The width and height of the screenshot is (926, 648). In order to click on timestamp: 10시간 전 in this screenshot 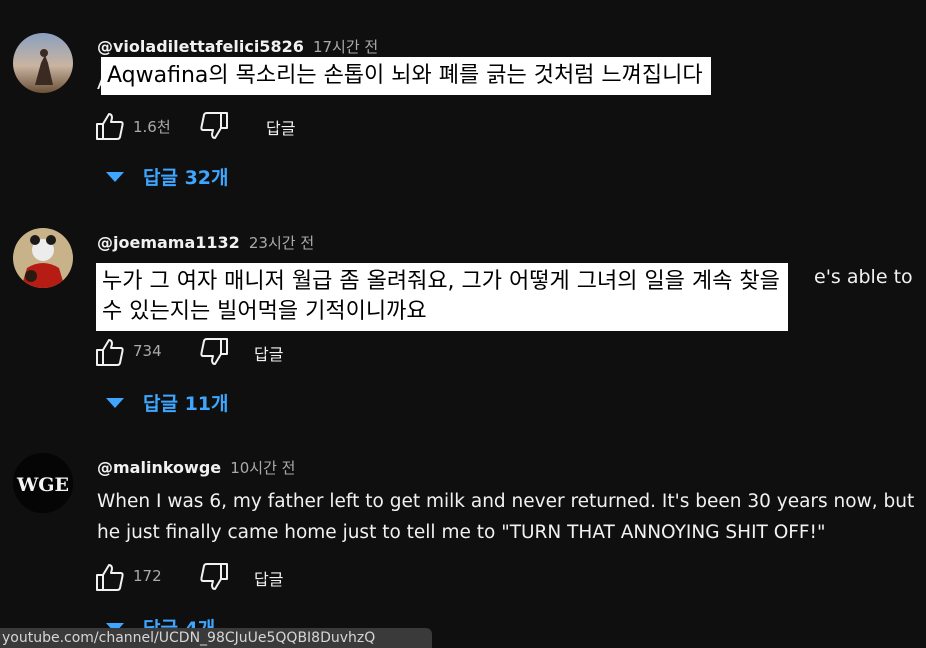, I will do `click(262, 468)`.